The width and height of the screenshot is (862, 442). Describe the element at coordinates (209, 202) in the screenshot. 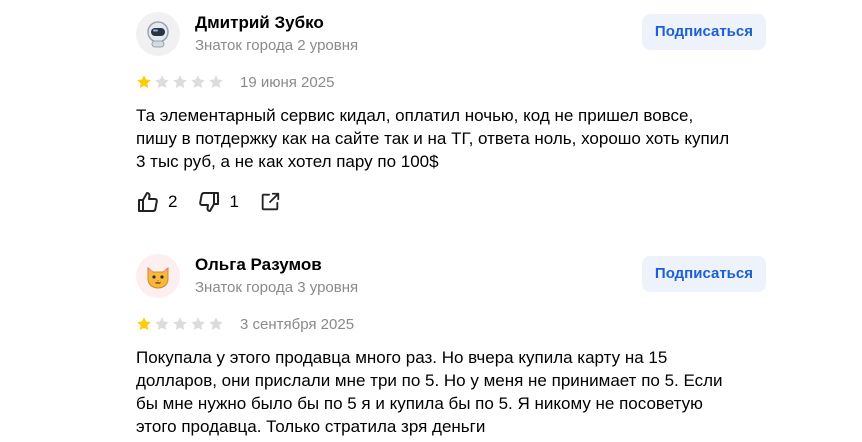

I see `thumbs-down-icon` at that location.